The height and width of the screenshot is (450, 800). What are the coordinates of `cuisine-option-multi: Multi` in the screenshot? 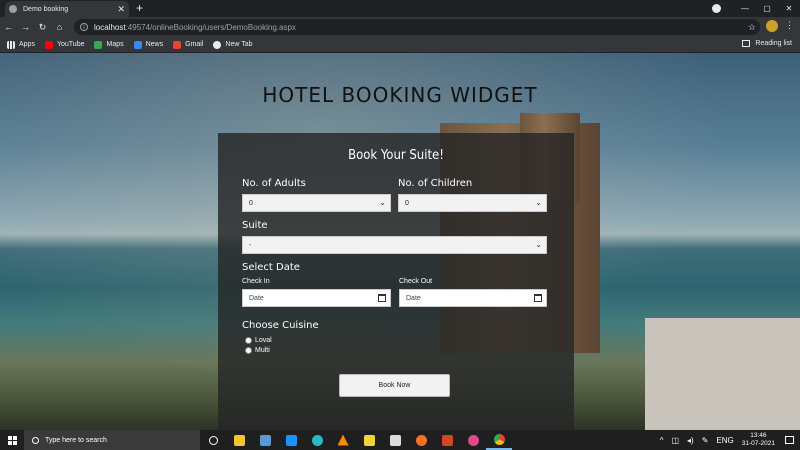 It's located at (257, 350).